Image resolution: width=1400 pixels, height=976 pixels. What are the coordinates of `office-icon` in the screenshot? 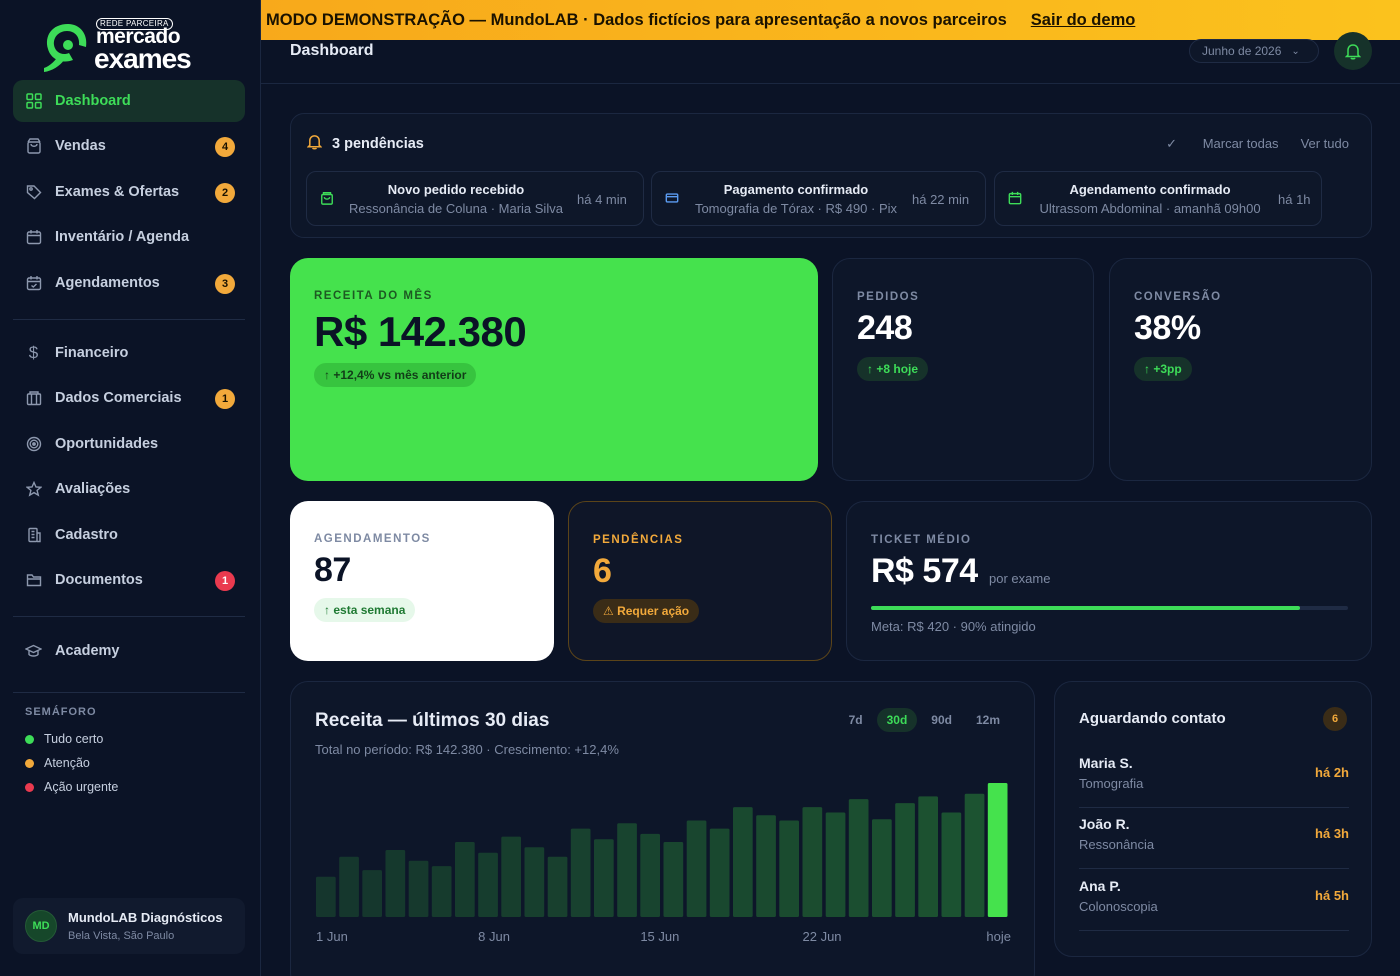 It's located at (33, 535).